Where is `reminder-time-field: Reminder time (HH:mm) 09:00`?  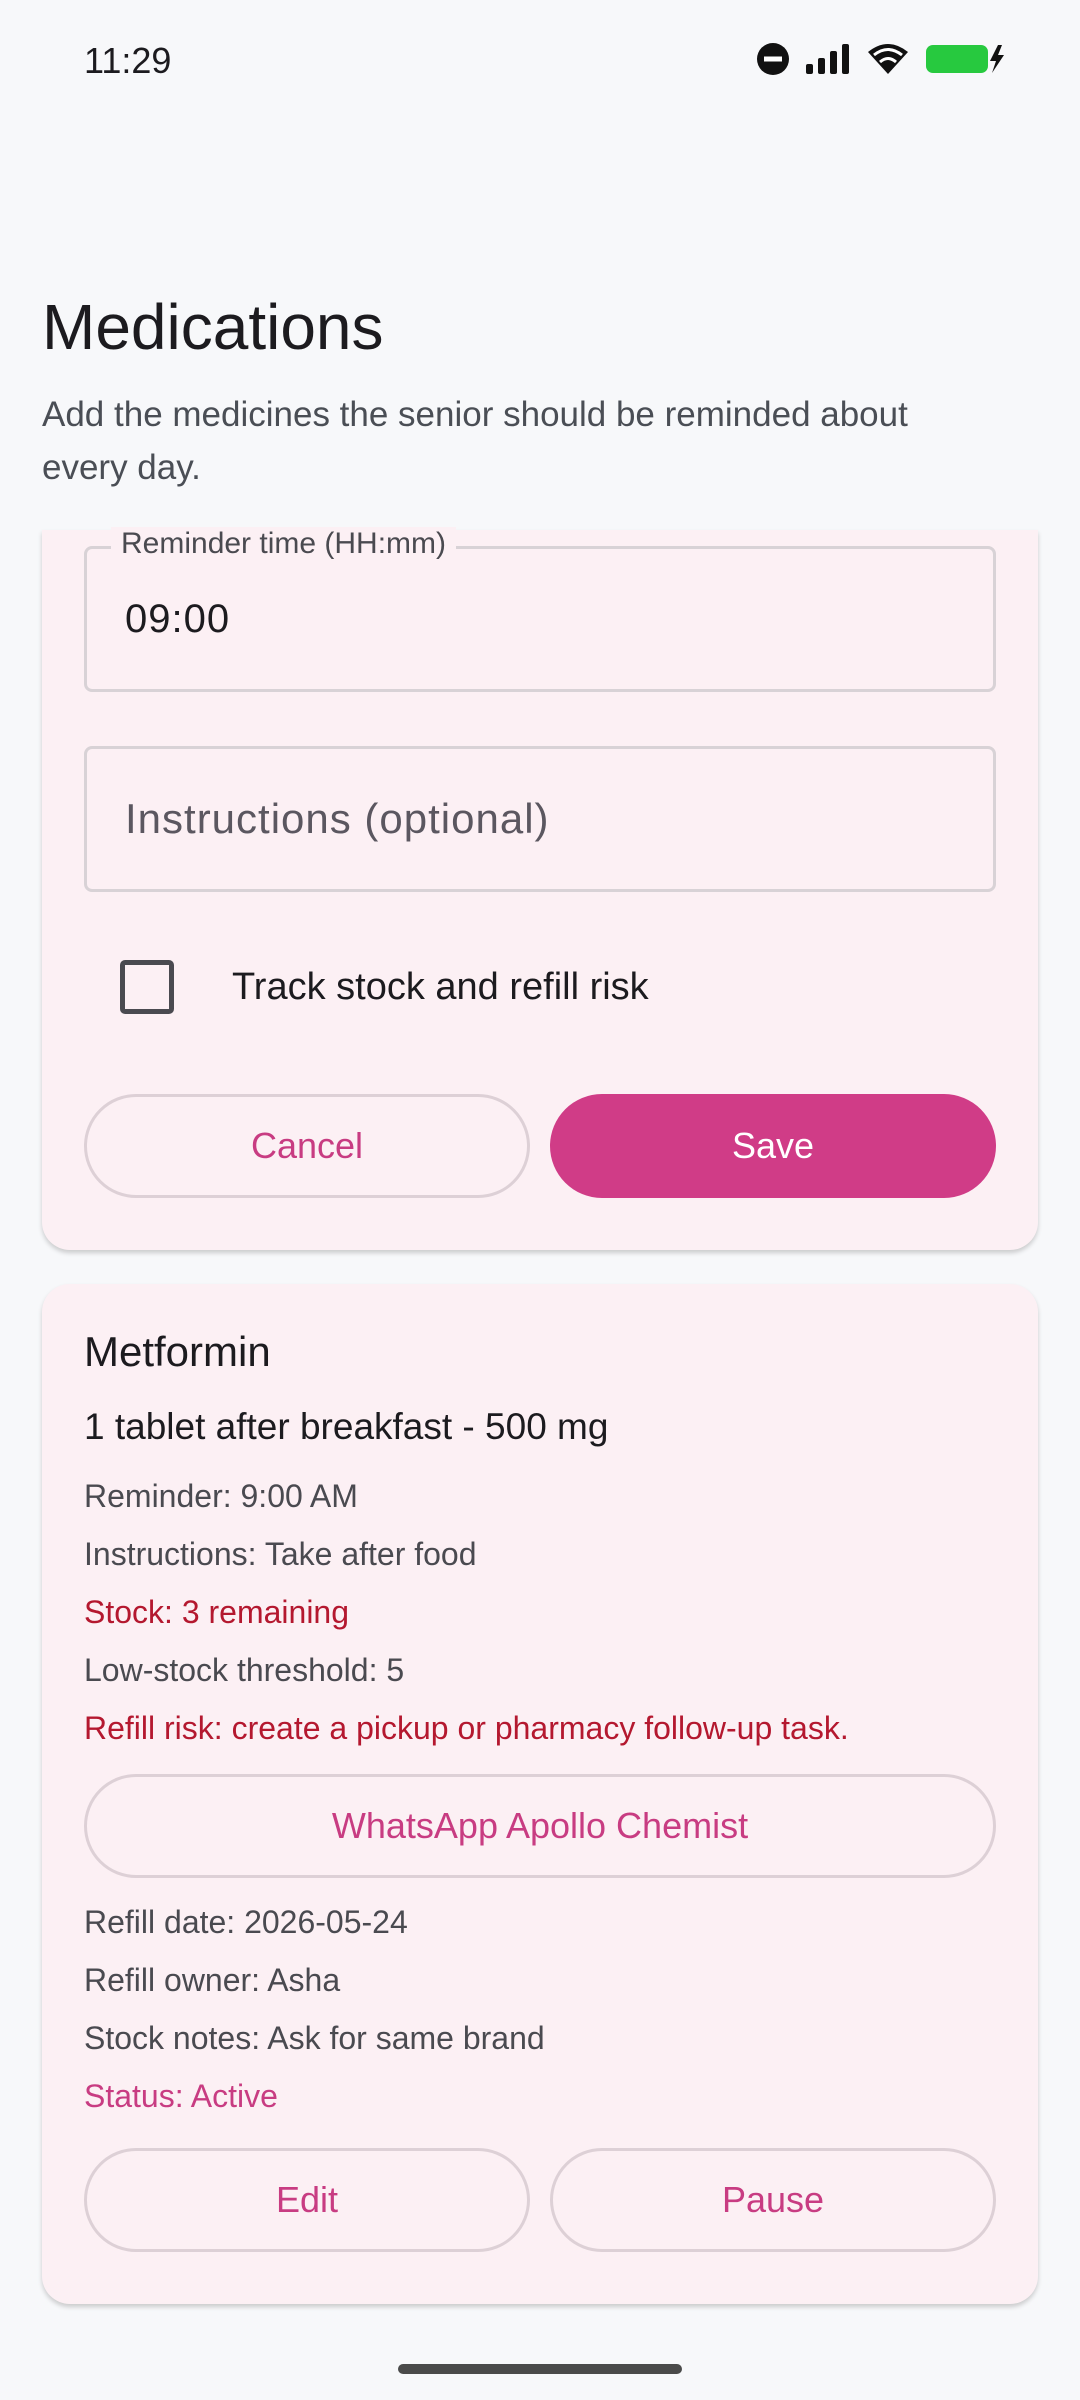
reminder-time-field: Reminder time (HH:mm) 09:00 is located at coordinates (540, 609).